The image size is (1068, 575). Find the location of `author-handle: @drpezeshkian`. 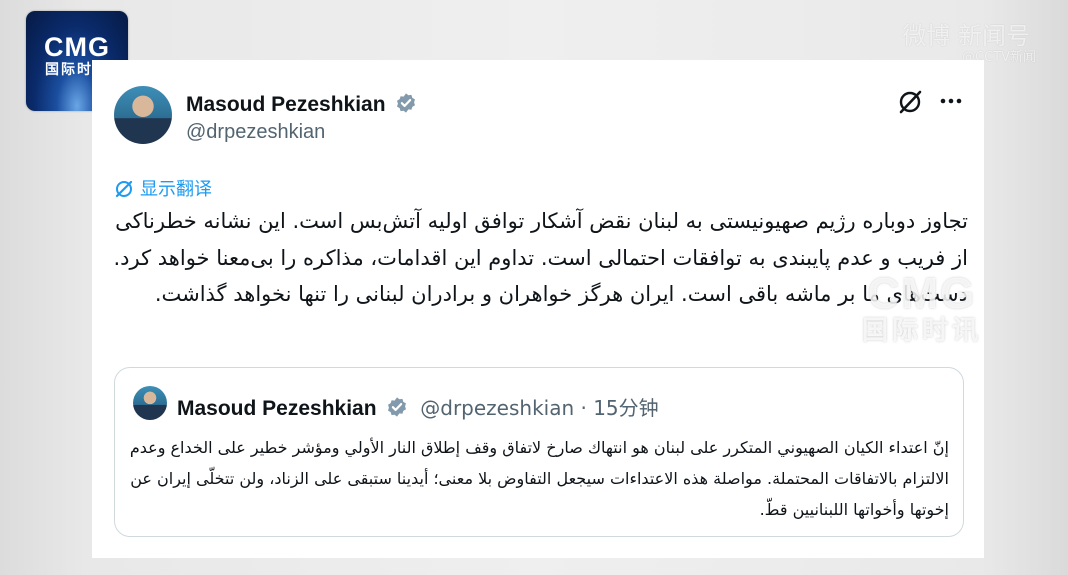

author-handle: @drpezeshkian is located at coordinates (255, 132).